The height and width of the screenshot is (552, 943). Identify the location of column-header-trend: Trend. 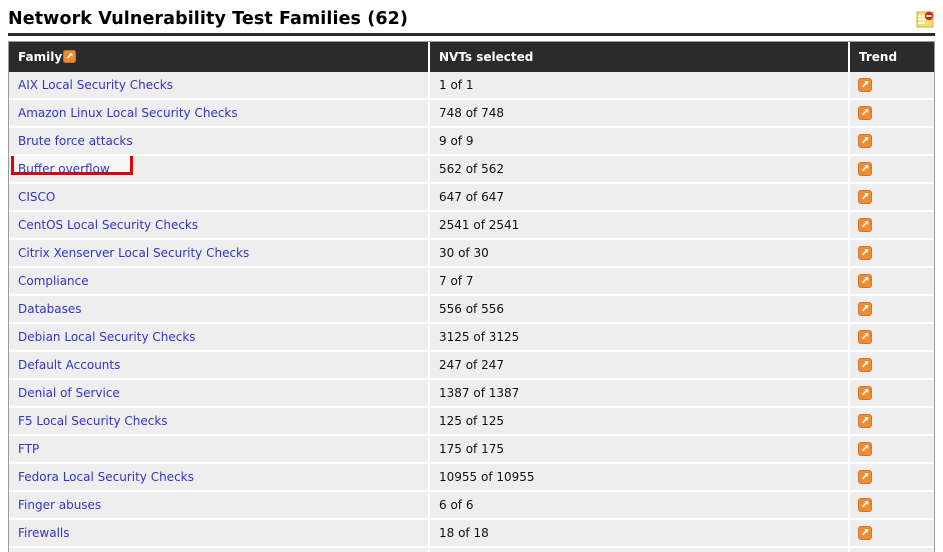
(891, 57).